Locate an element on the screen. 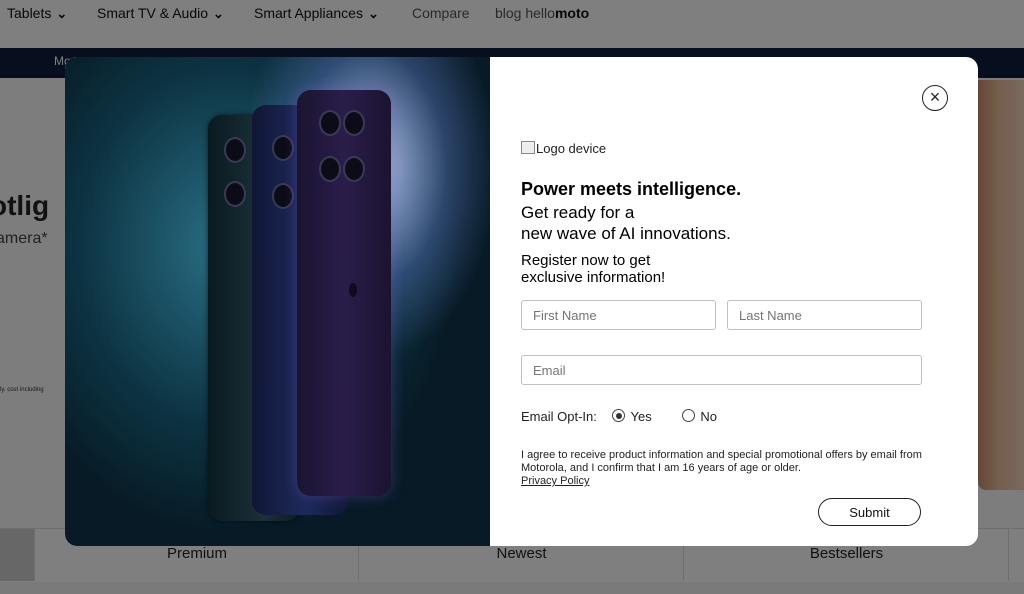  optin-yes-radio is located at coordinates (619, 415).